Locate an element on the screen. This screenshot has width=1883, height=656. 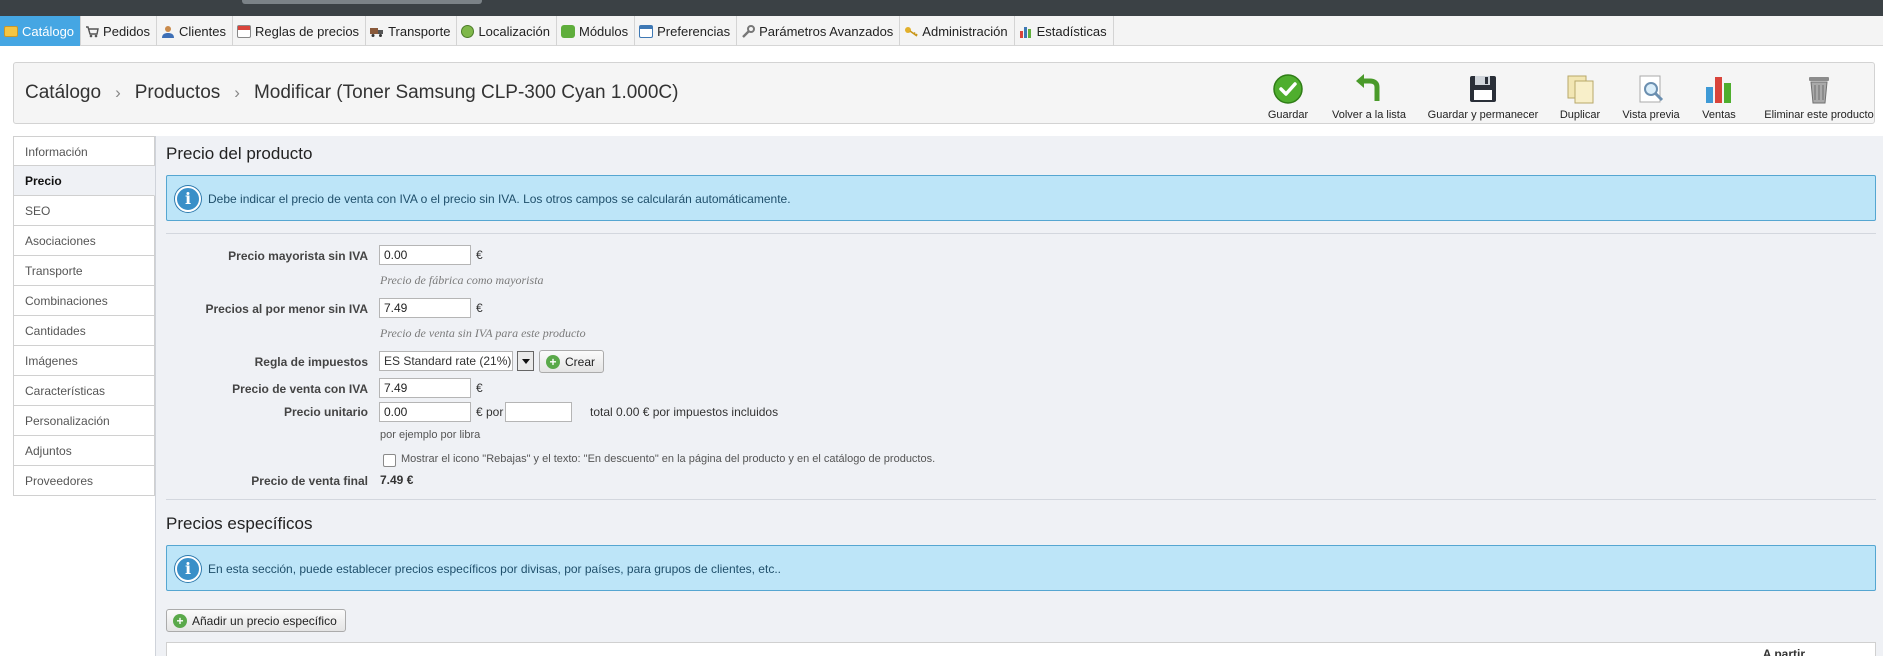
sales-button: Ventas is located at coordinates (1719, 95).